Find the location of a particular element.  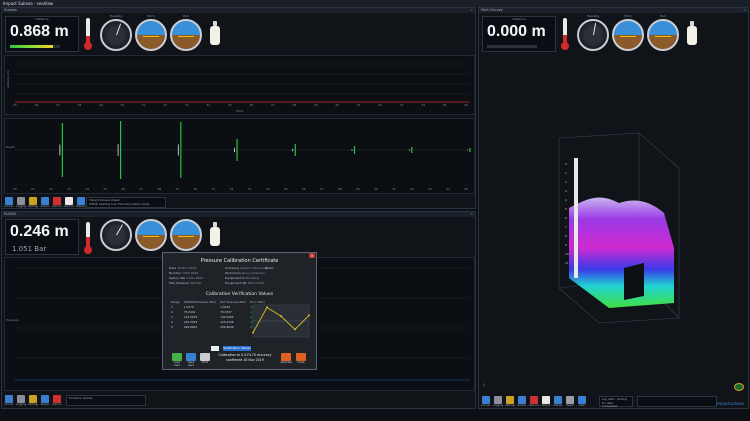

tick-label: 41 is located at coordinates (393, 189).